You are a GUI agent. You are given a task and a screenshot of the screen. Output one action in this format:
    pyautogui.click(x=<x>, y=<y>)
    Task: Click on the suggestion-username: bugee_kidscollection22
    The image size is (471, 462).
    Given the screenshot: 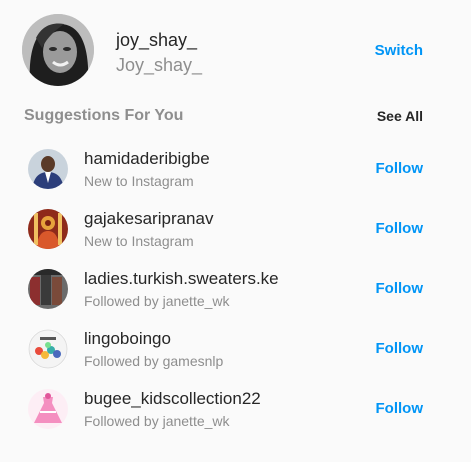 What is the action you would take?
    pyautogui.click(x=172, y=399)
    